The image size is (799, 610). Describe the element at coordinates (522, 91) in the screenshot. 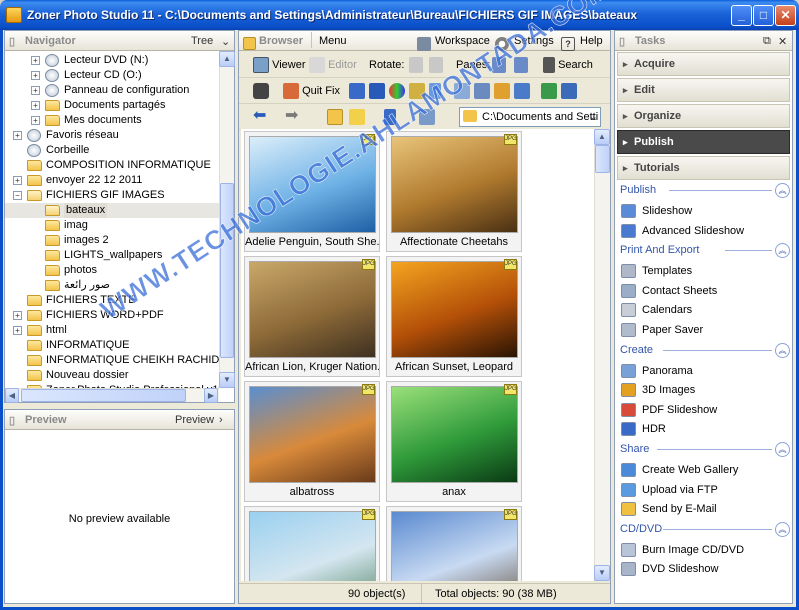

I see `export-icon` at that location.